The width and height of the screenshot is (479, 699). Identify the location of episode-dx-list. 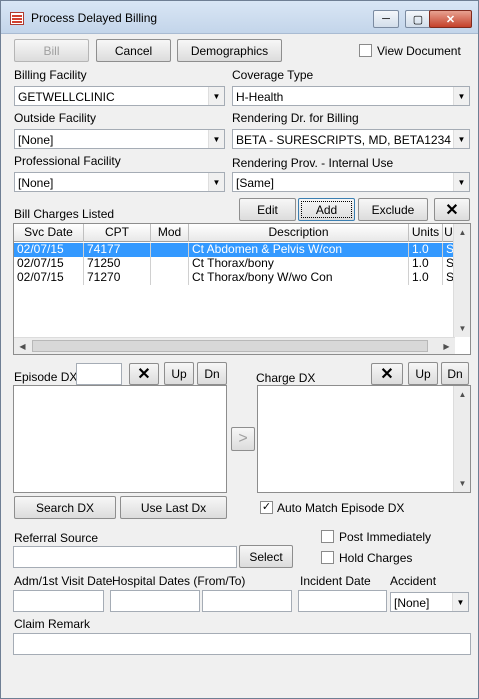
(120, 439).